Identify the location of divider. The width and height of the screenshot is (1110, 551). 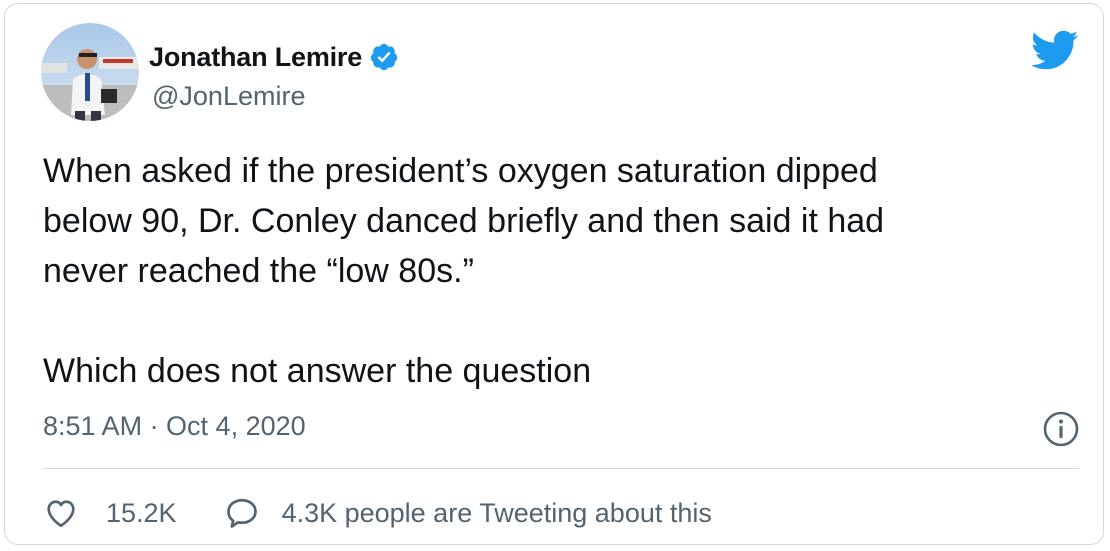
(561, 468).